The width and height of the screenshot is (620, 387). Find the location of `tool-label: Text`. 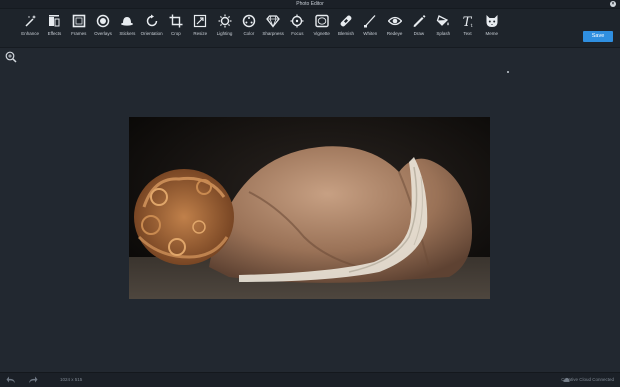

tool-label: Text is located at coordinates (467, 33).